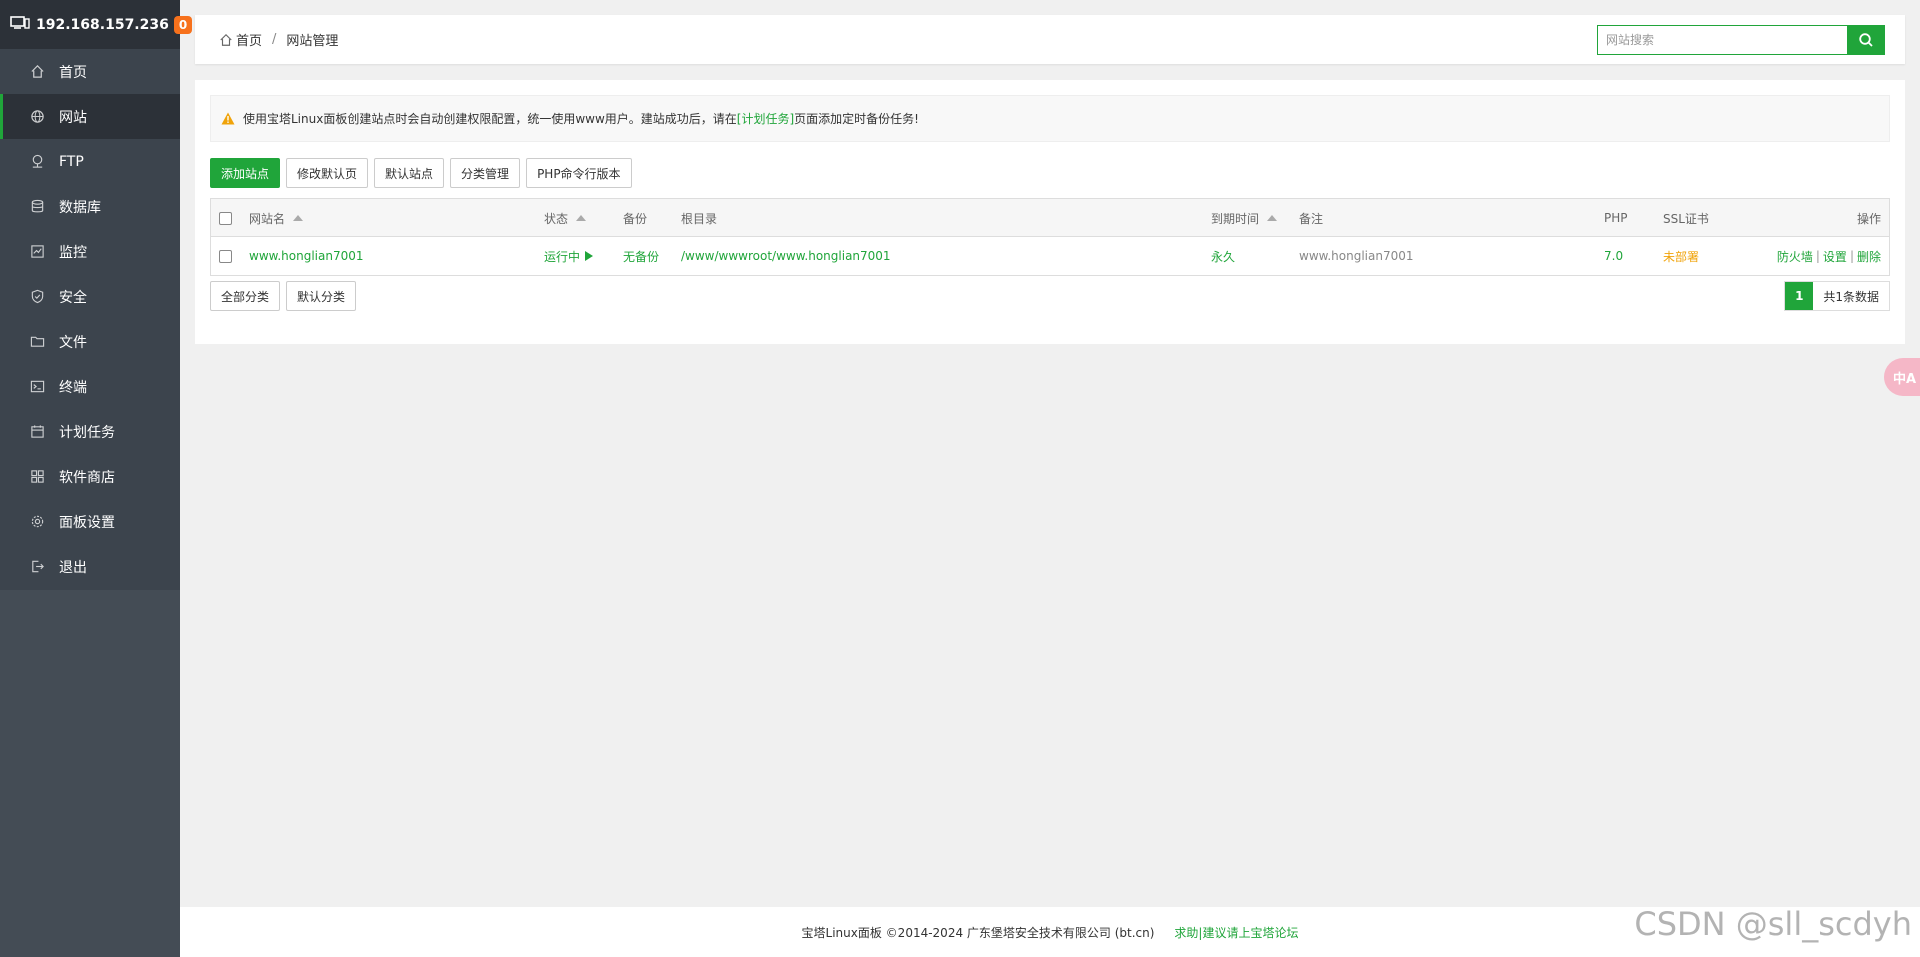 This screenshot has width=1920, height=957. I want to click on search-input, so click(1722, 40).